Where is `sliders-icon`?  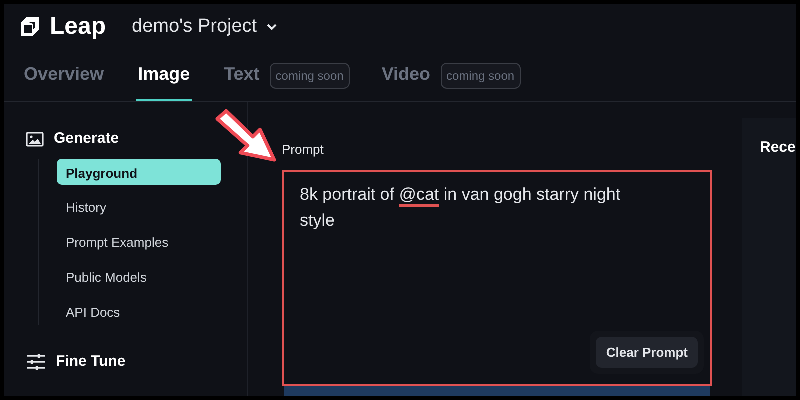 sliders-icon is located at coordinates (36, 362).